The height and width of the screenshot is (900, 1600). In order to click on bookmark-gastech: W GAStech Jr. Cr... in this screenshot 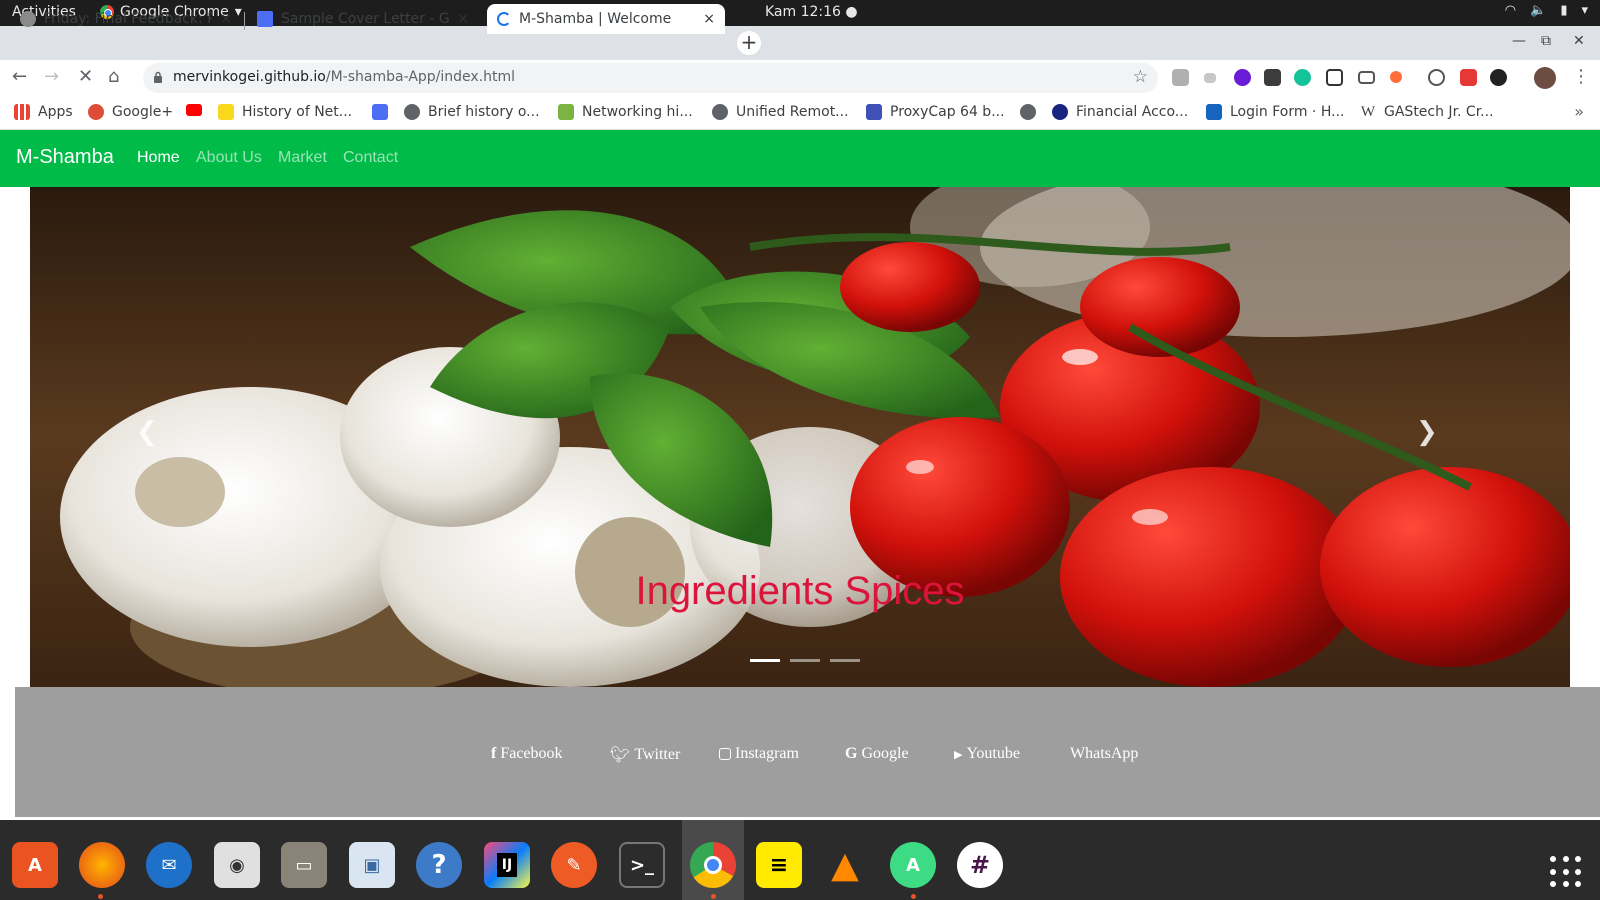, I will do `click(1427, 112)`.